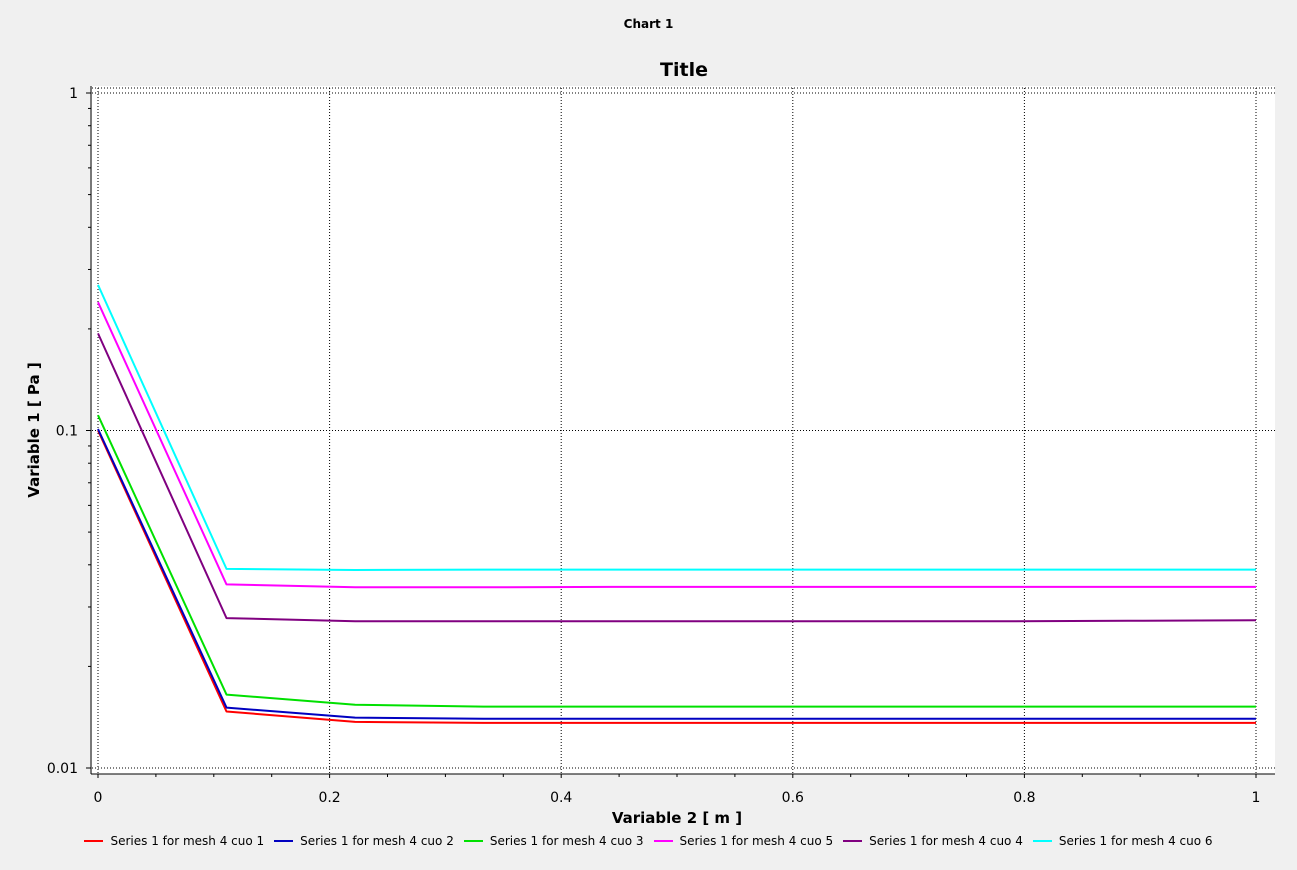 The height and width of the screenshot is (870, 1297). I want to click on legend-label: Series 1 for mesh 4 cuo 3, so click(566, 841).